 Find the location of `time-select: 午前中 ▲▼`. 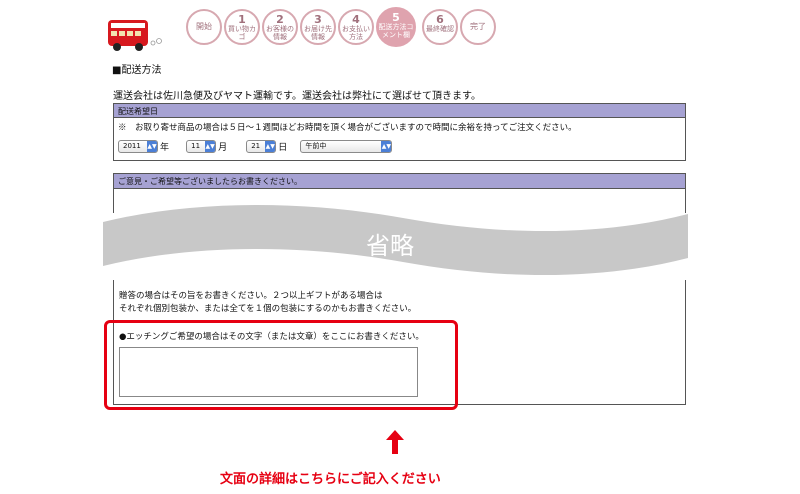

time-select: 午前中 ▲▼ is located at coordinates (346, 146).